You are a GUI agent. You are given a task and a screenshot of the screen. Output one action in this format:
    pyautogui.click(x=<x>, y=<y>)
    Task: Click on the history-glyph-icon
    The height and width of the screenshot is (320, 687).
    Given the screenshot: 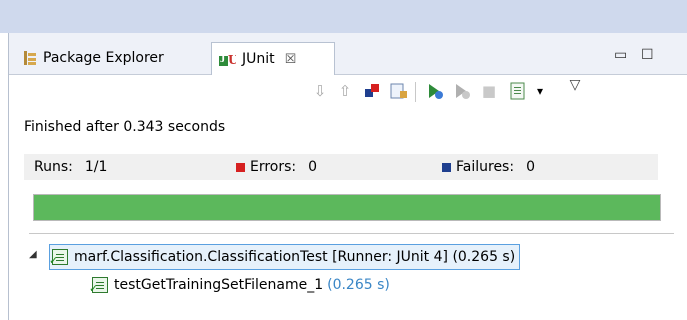 What is the action you would take?
    pyautogui.click(x=517, y=91)
    